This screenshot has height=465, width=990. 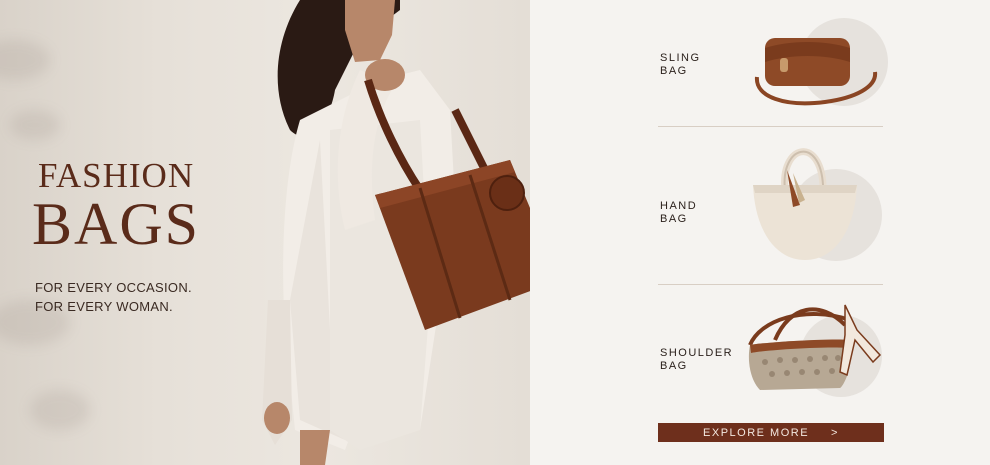 What do you see at coordinates (816, 72) in the screenshot?
I see `sling-bag-icon` at bounding box center [816, 72].